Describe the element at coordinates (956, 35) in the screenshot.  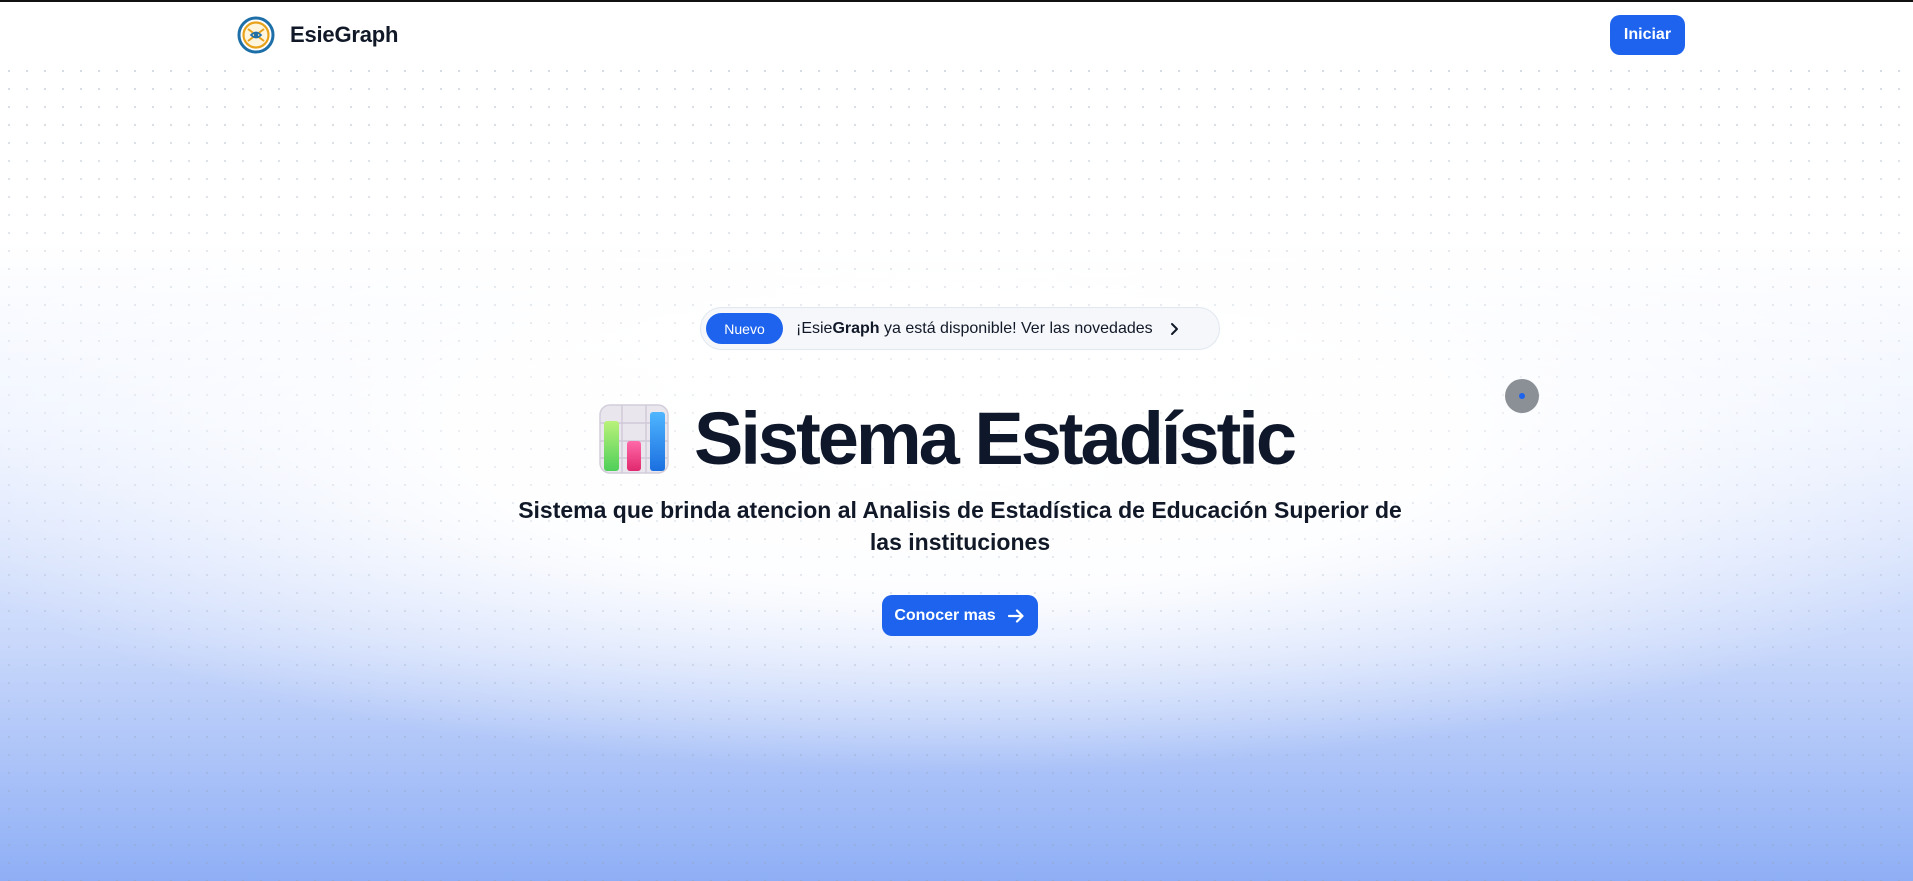
I see `top-navbar: EsieGraph Iniciar` at that location.